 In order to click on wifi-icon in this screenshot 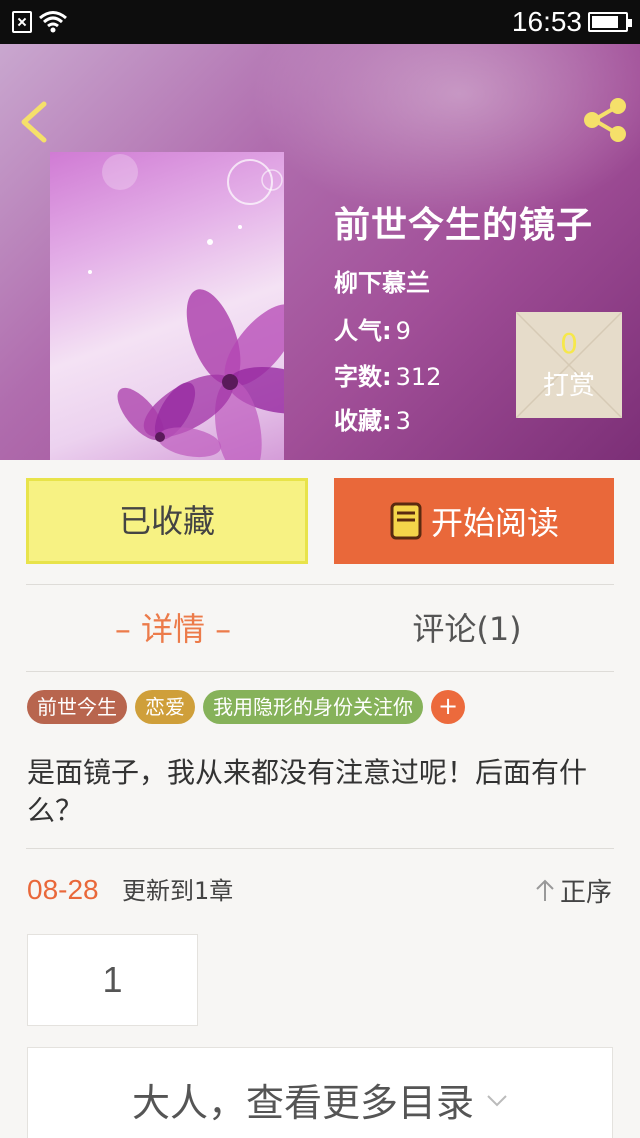, I will do `click(53, 22)`.